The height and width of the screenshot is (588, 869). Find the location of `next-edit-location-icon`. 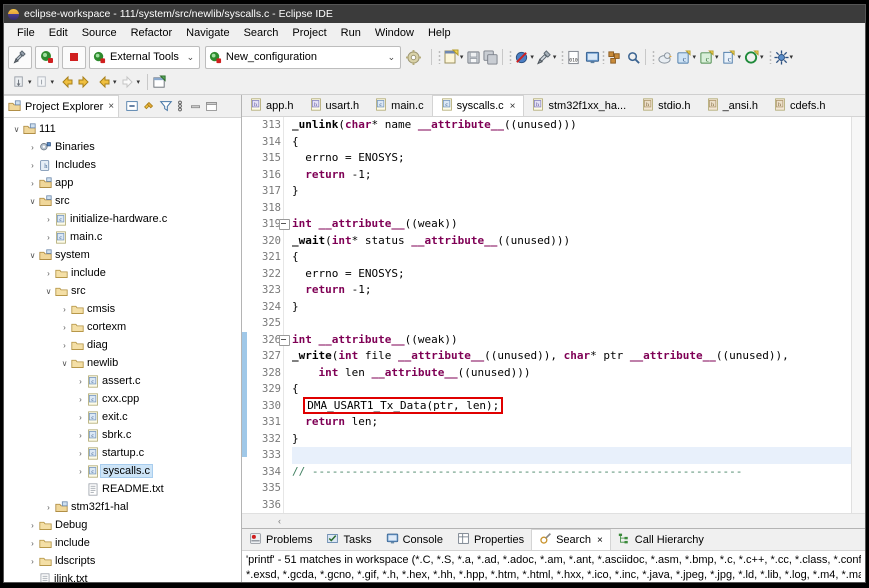

next-edit-location-icon is located at coordinates (128, 82).